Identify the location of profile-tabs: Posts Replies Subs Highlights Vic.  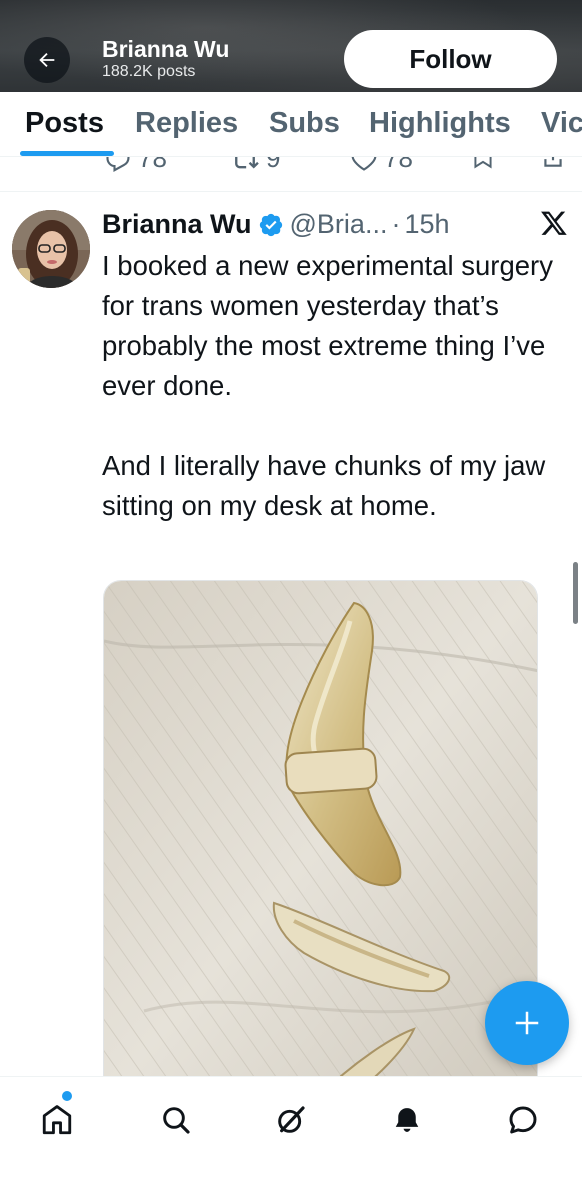
(291, 124).